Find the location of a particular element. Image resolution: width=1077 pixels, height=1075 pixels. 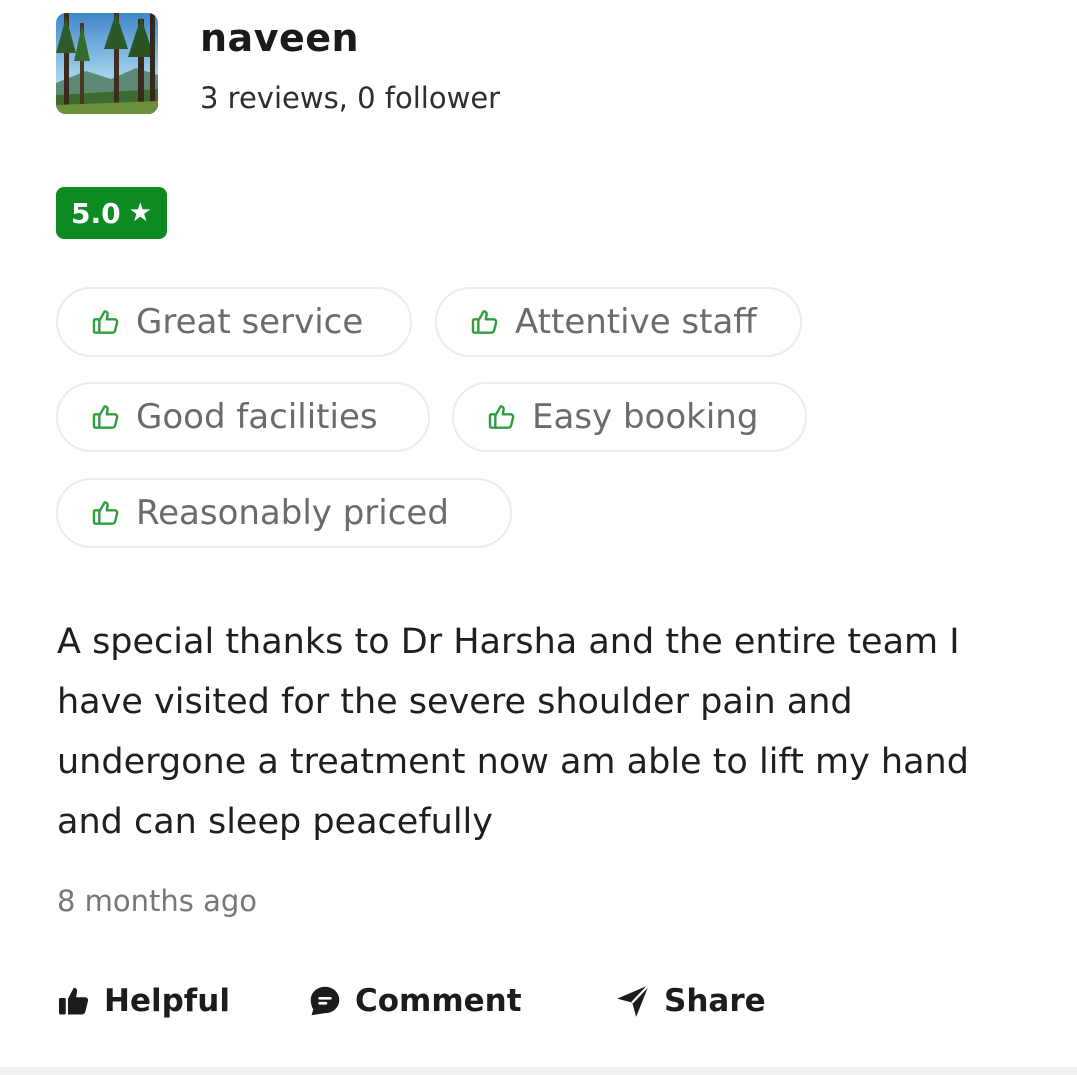

helpful-button: Helpful is located at coordinates (143, 1001).